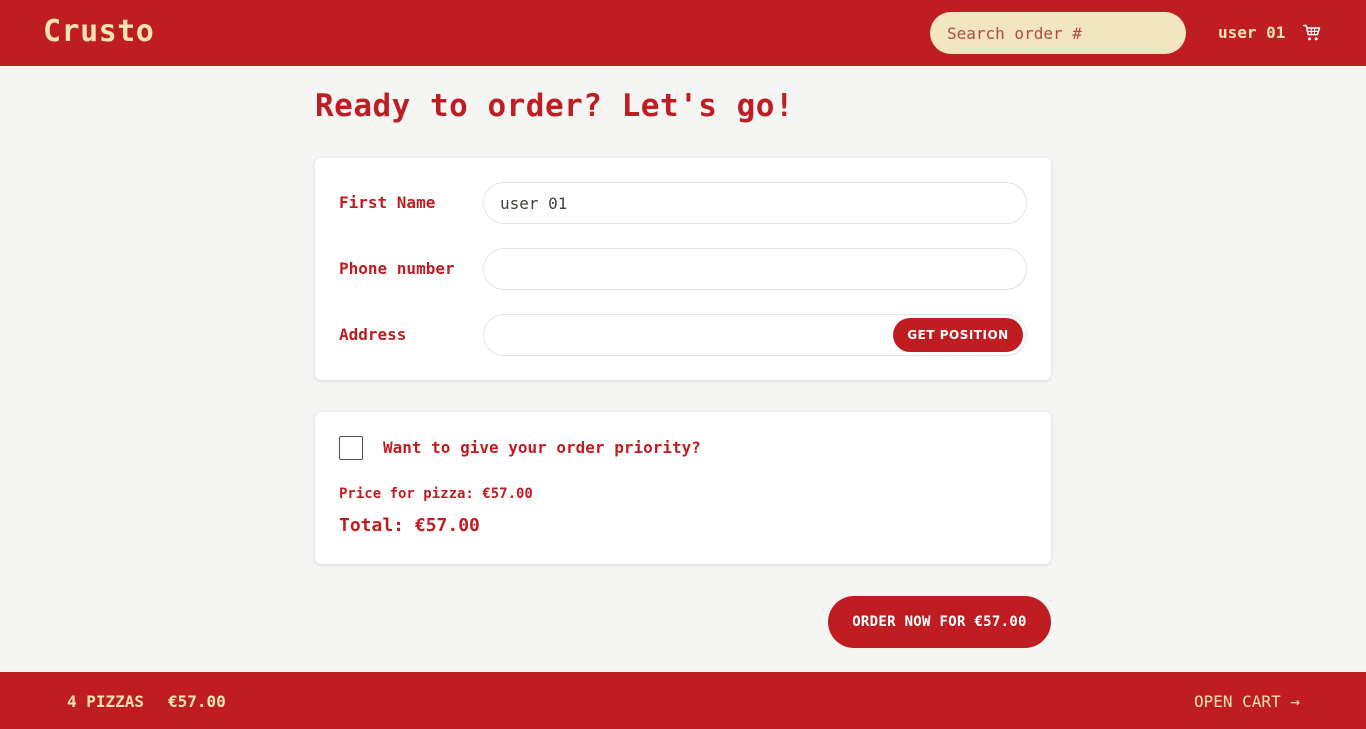  I want to click on cart-total: €57.00, so click(197, 701).